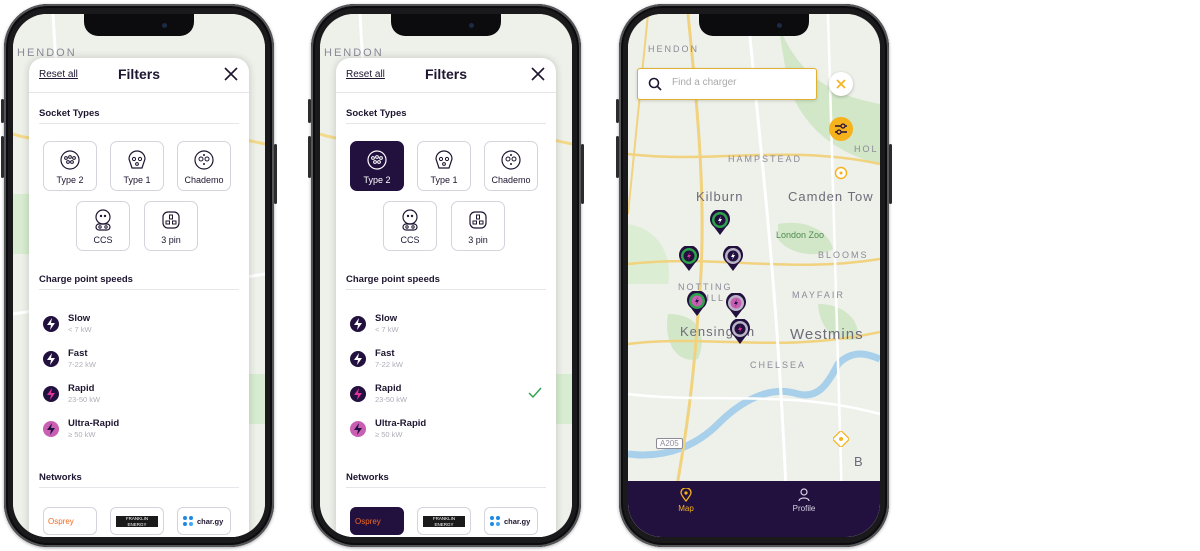 The image size is (1200, 551). I want to click on speed-name: Slow, so click(79, 318).